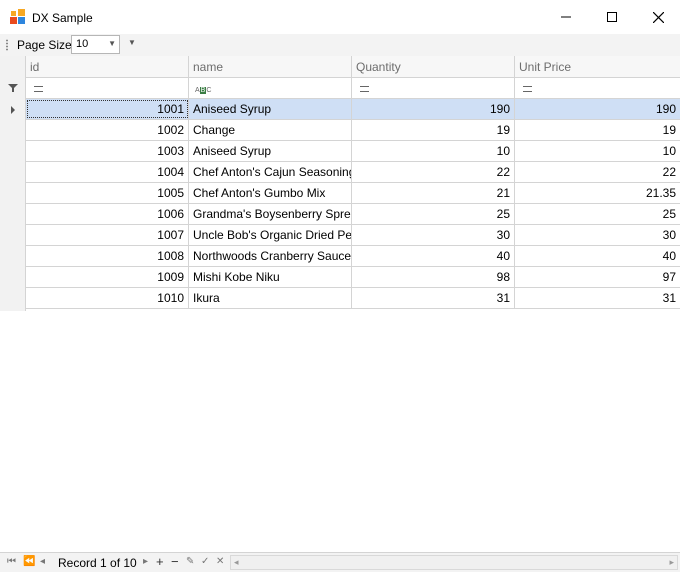 The image size is (680, 572). Describe the element at coordinates (270, 172) in the screenshot. I see `cell-name: Chef Anton's Cajun Seasoning` at that location.